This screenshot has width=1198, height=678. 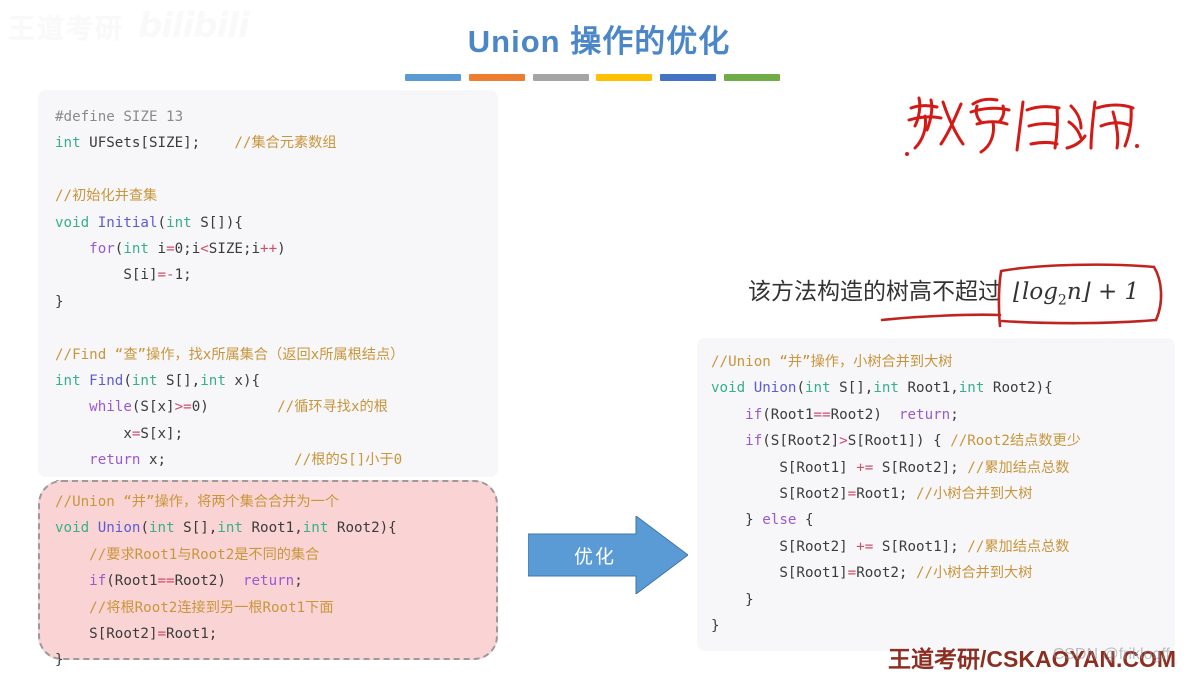 What do you see at coordinates (348, 460) in the screenshot?
I see `code-token-cmt: //根的S[]小于0` at bounding box center [348, 460].